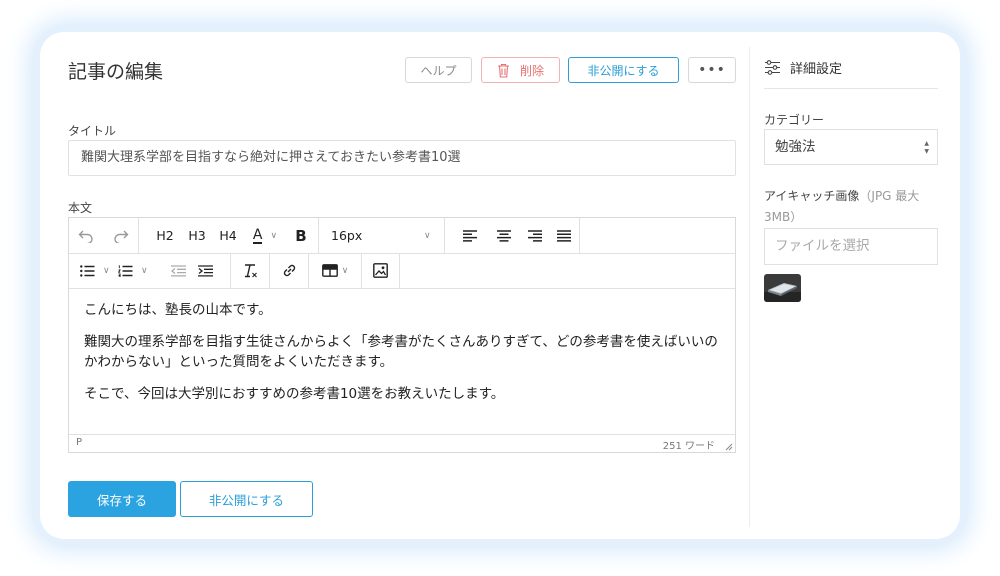 The image size is (1000, 576). I want to click on element-path: P, so click(79, 442).